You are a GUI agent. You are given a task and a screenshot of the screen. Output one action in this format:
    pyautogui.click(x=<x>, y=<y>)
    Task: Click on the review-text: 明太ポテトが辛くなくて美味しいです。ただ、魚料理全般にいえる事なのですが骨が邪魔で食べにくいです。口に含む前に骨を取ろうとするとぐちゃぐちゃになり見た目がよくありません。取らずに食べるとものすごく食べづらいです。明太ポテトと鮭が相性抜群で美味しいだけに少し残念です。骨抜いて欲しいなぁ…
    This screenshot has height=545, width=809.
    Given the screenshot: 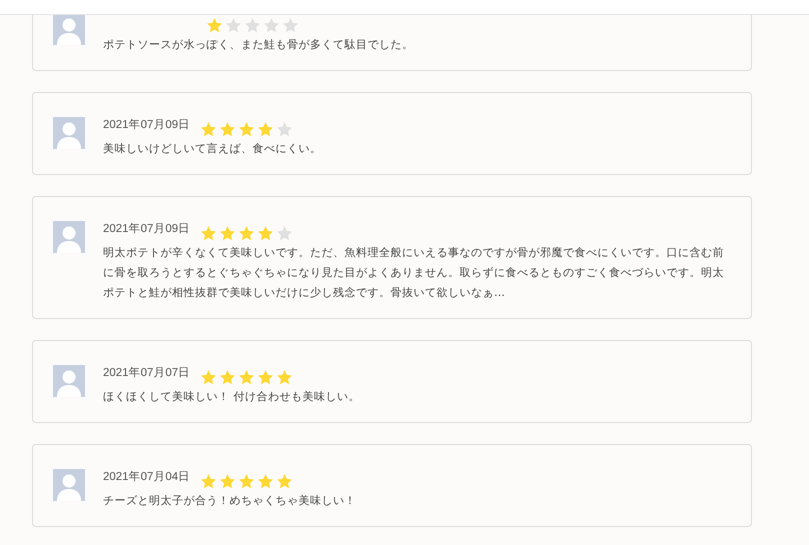 What is the action you would take?
    pyautogui.click(x=414, y=273)
    